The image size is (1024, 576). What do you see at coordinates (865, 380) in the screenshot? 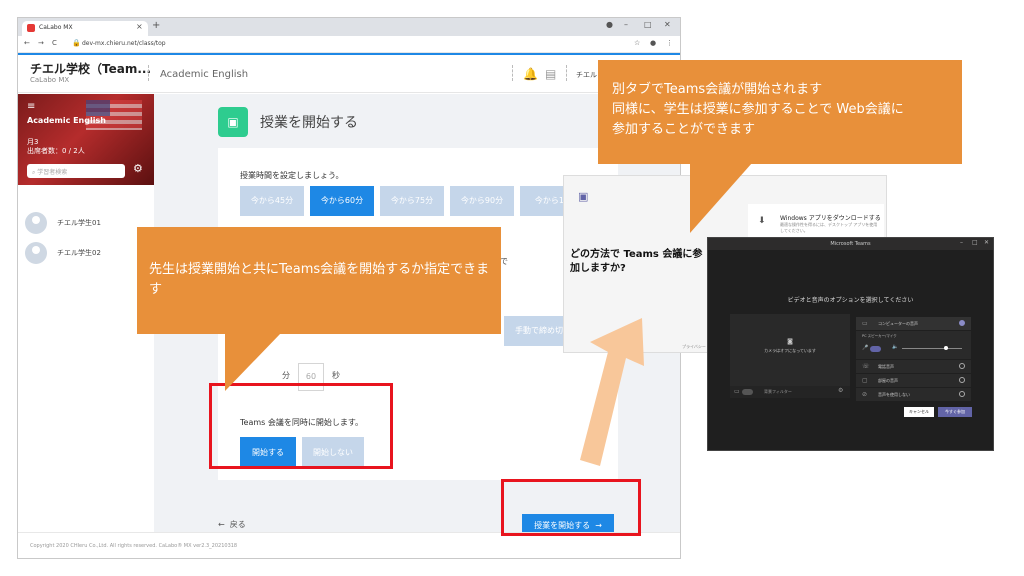
I see `room-icon: ▢` at bounding box center [865, 380].